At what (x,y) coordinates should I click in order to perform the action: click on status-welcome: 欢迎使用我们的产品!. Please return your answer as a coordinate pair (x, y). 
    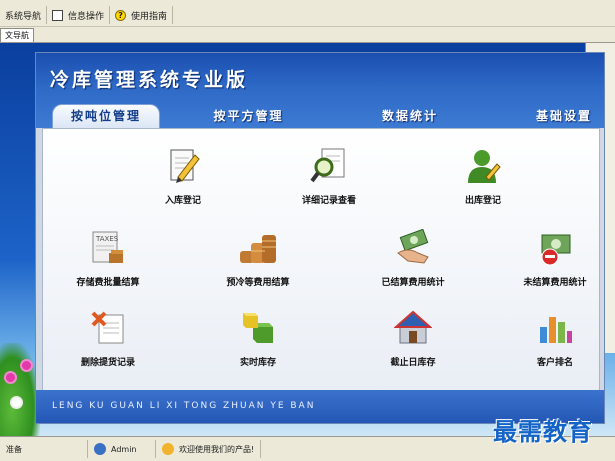
    Looking at the image, I should click on (209, 449).